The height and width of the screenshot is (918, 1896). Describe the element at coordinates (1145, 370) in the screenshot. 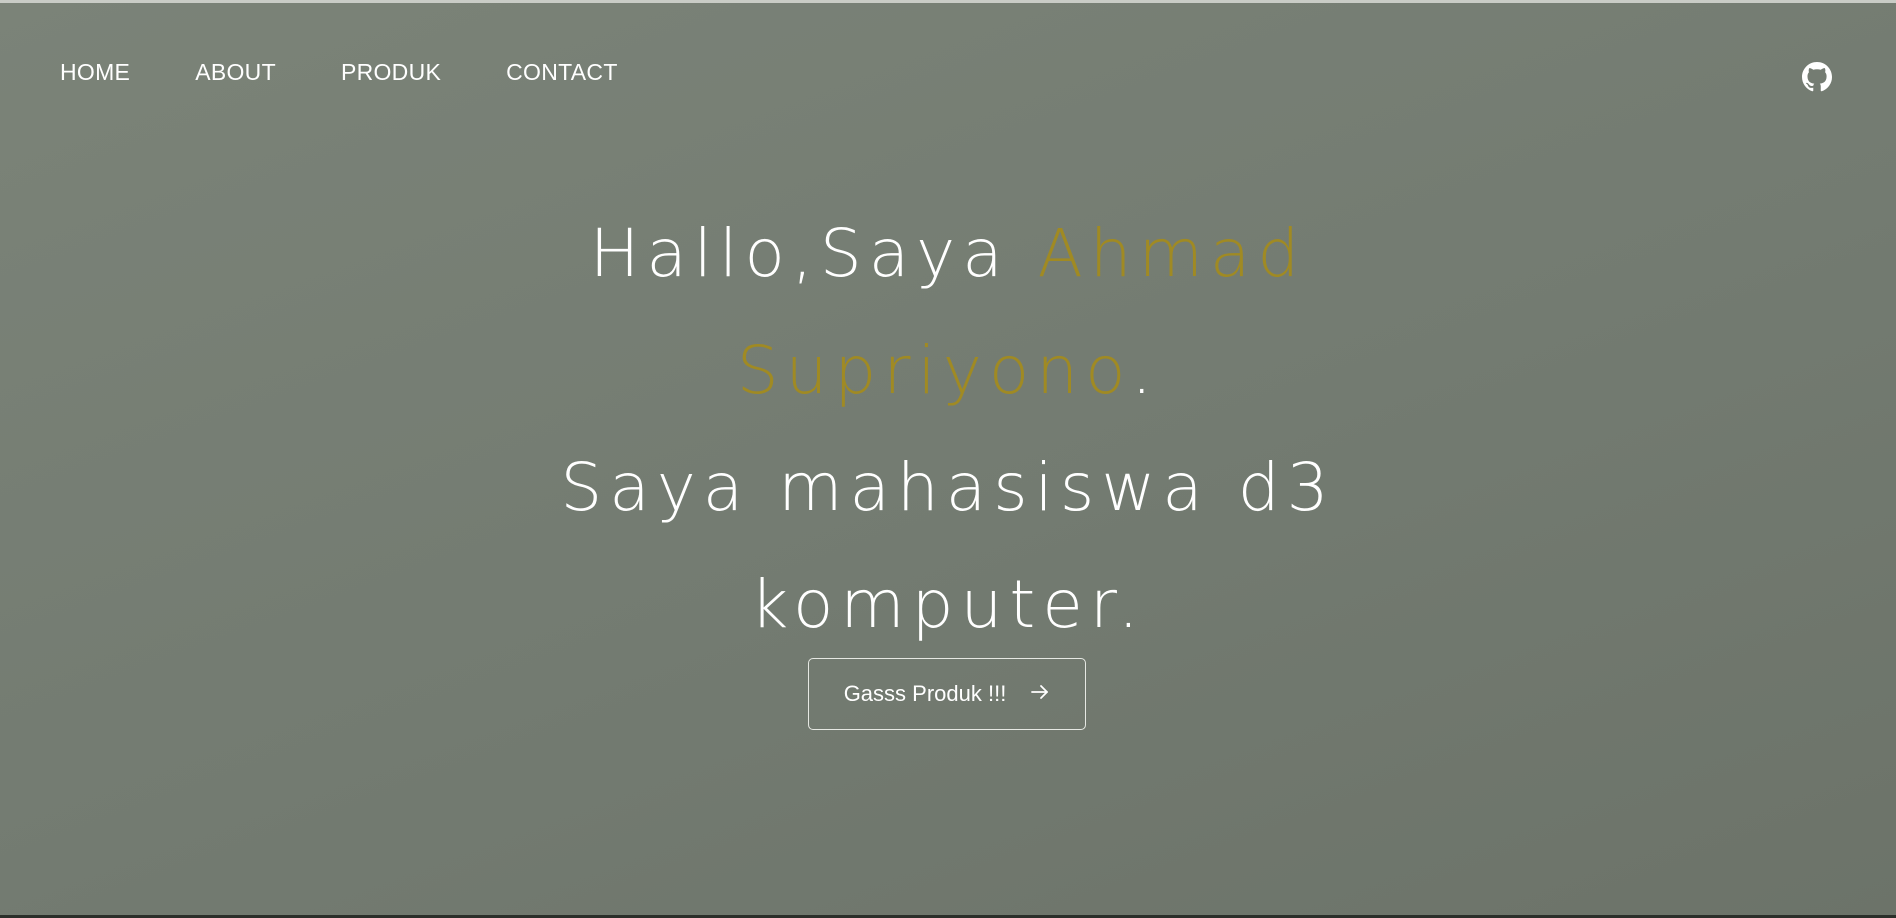

I see `name-period: .` at that location.